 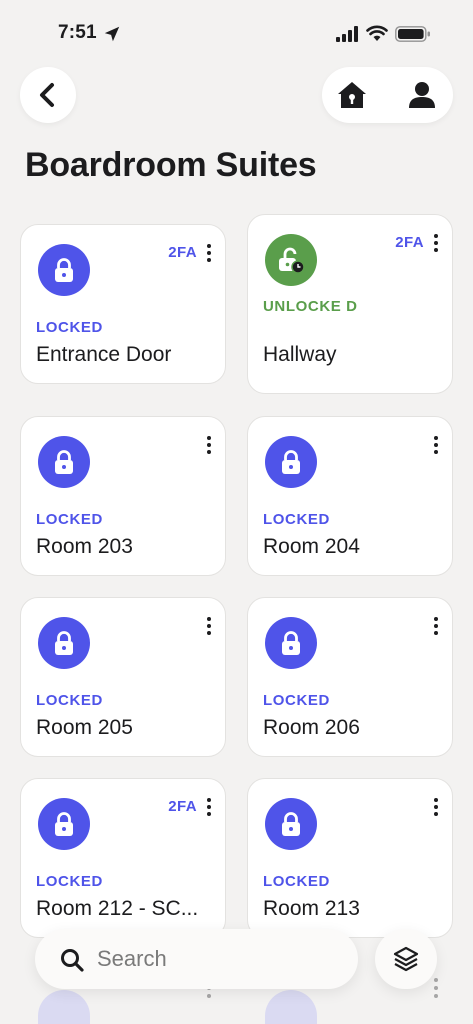 What do you see at coordinates (350, 858) in the screenshot?
I see `lock-card-room-213: LOCKED Room 213` at bounding box center [350, 858].